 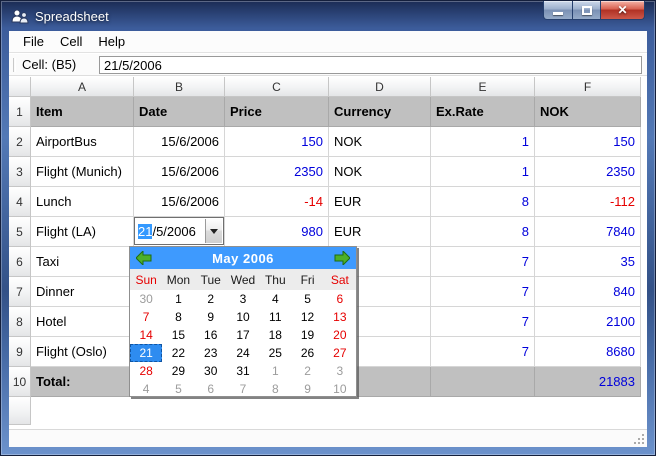 I want to click on date-editor-combobox: 21/5/2006, so click(x=179, y=231).